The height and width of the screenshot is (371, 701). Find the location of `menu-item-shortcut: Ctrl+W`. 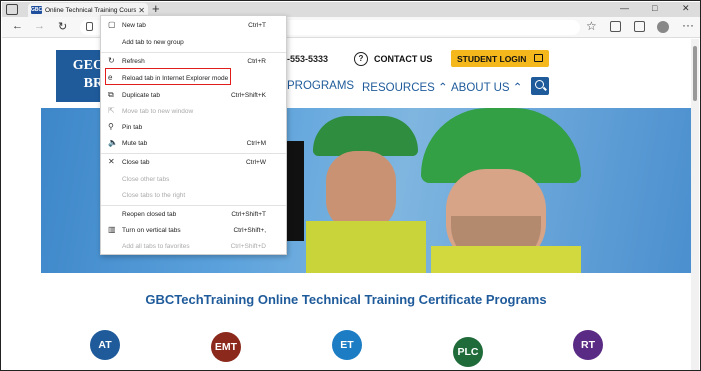

menu-item-shortcut: Ctrl+W is located at coordinates (255, 162).